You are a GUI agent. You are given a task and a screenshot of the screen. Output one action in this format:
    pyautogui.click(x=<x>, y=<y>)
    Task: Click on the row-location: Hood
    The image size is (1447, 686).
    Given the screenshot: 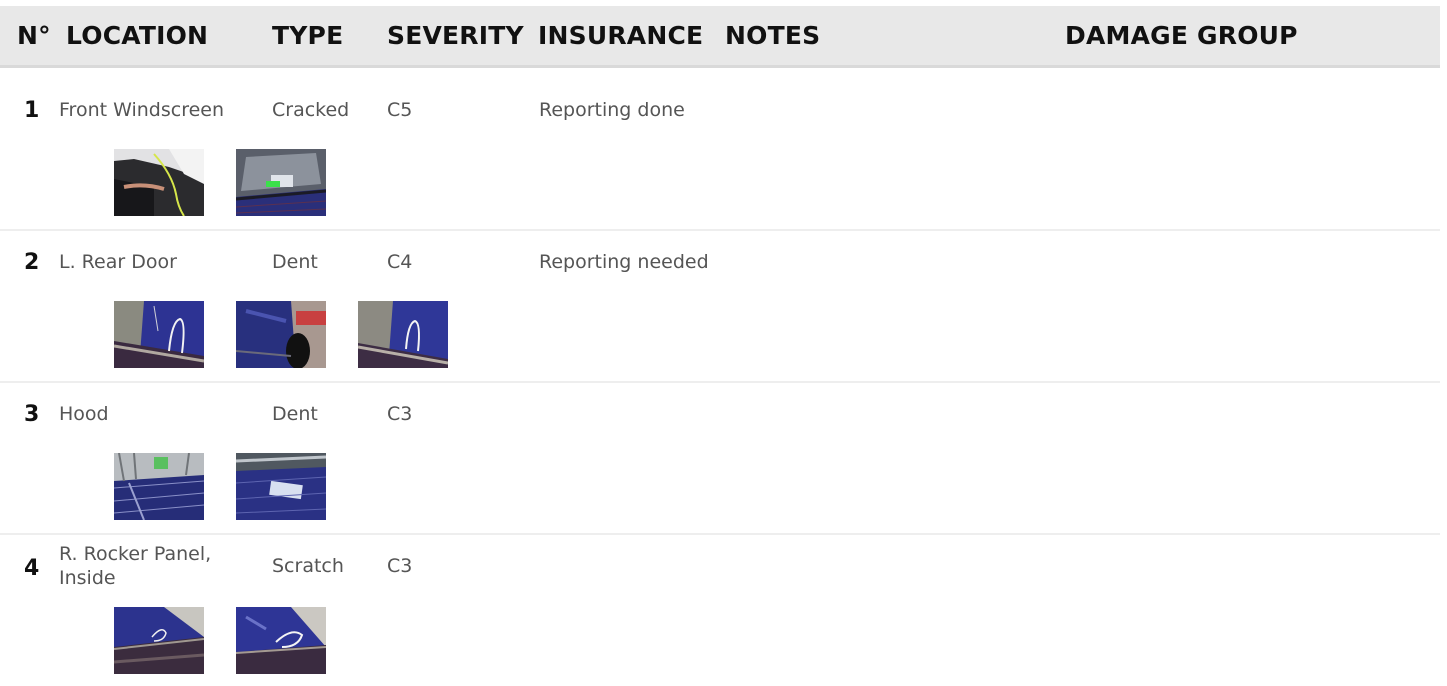 What is the action you would take?
    pyautogui.click(x=84, y=414)
    